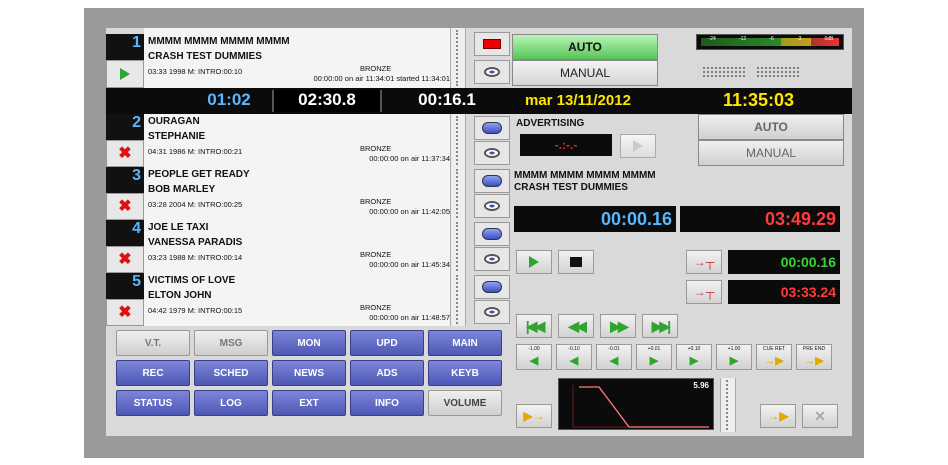 The height and width of the screenshot is (465, 948). What do you see at coordinates (814, 360) in the screenshot?
I see `cue-icon: →▶` at bounding box center [814, 360].